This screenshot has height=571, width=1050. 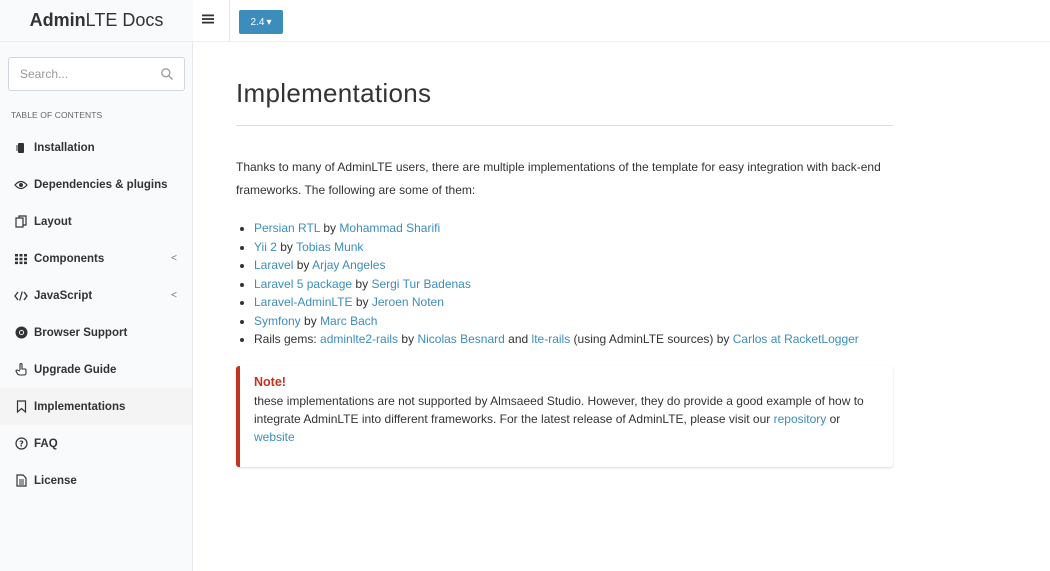 I want to click on sidebar-item-label: Dependencies & plugins, so click(x=101, y=184).